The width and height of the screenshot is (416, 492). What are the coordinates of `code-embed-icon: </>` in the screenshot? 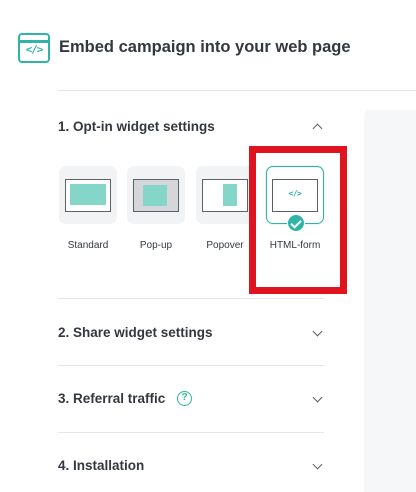 It's located at (34, 48).